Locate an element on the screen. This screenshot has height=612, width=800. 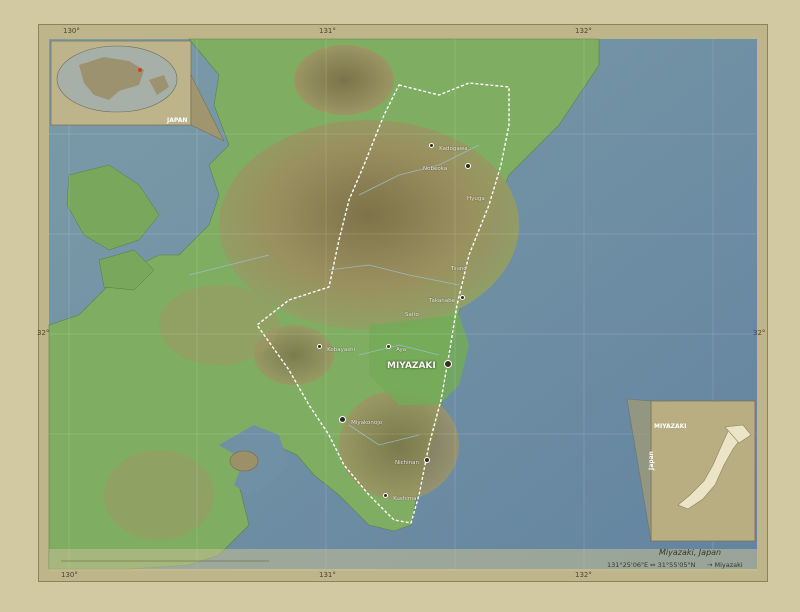
city-label: Tsuno is located at coordinates (459, 269).